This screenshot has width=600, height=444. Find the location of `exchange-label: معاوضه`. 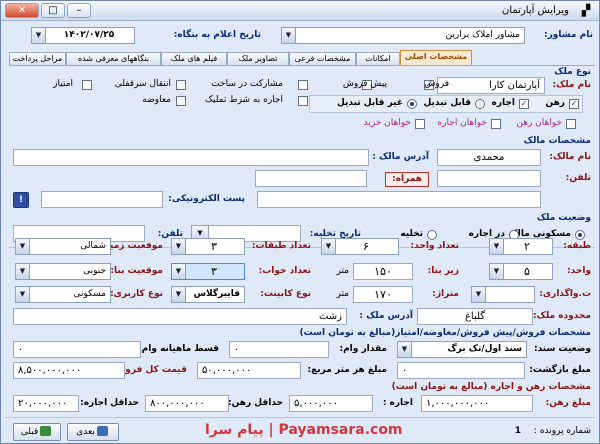

exchange-label: معاوضه is located at coordinates (156, 100).